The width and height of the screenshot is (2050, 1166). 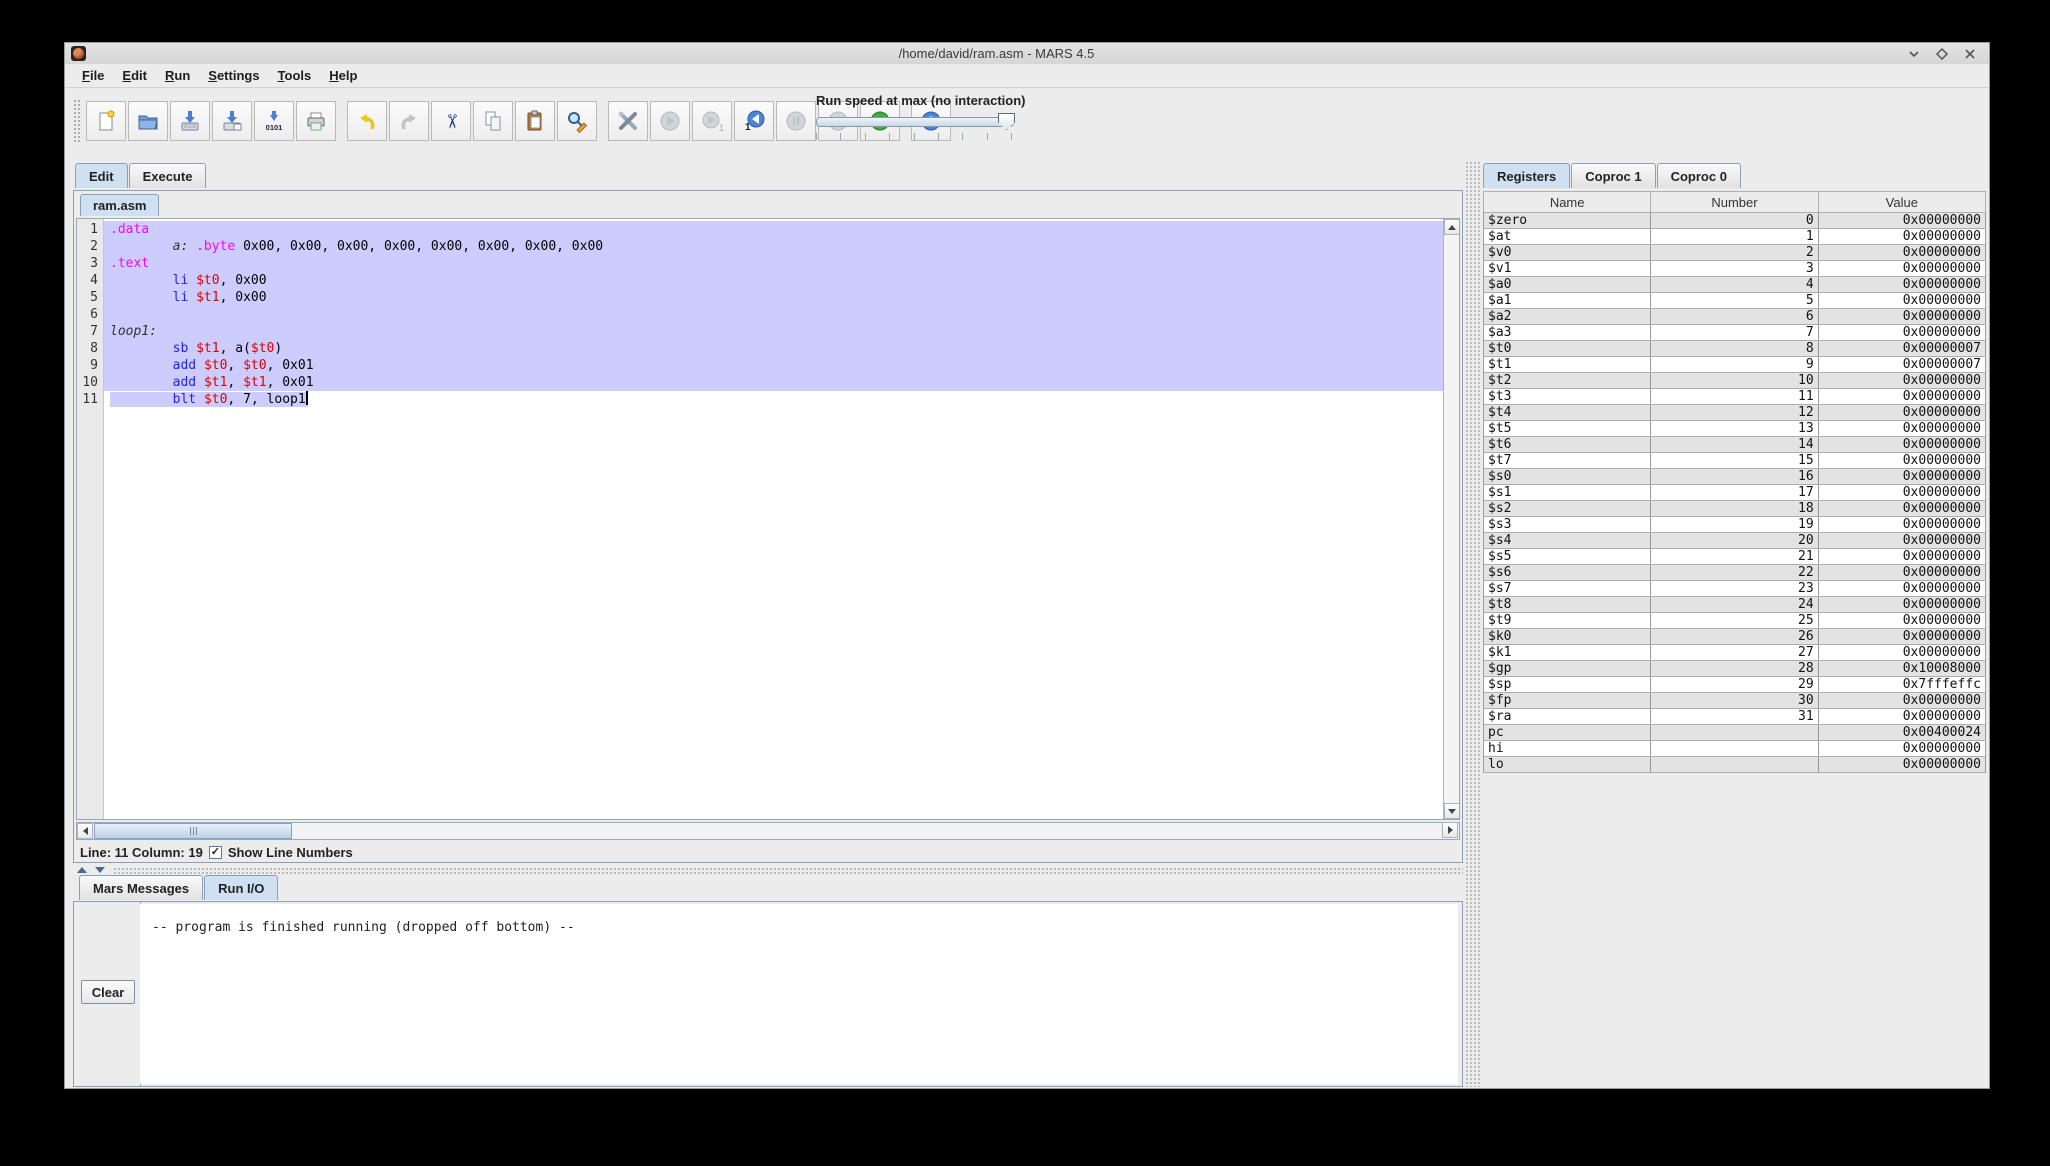 What do you see at coordinates (77, 121) in the screenshot?
I see `toolbar-drag-handle` at bounding box center [77, 121].